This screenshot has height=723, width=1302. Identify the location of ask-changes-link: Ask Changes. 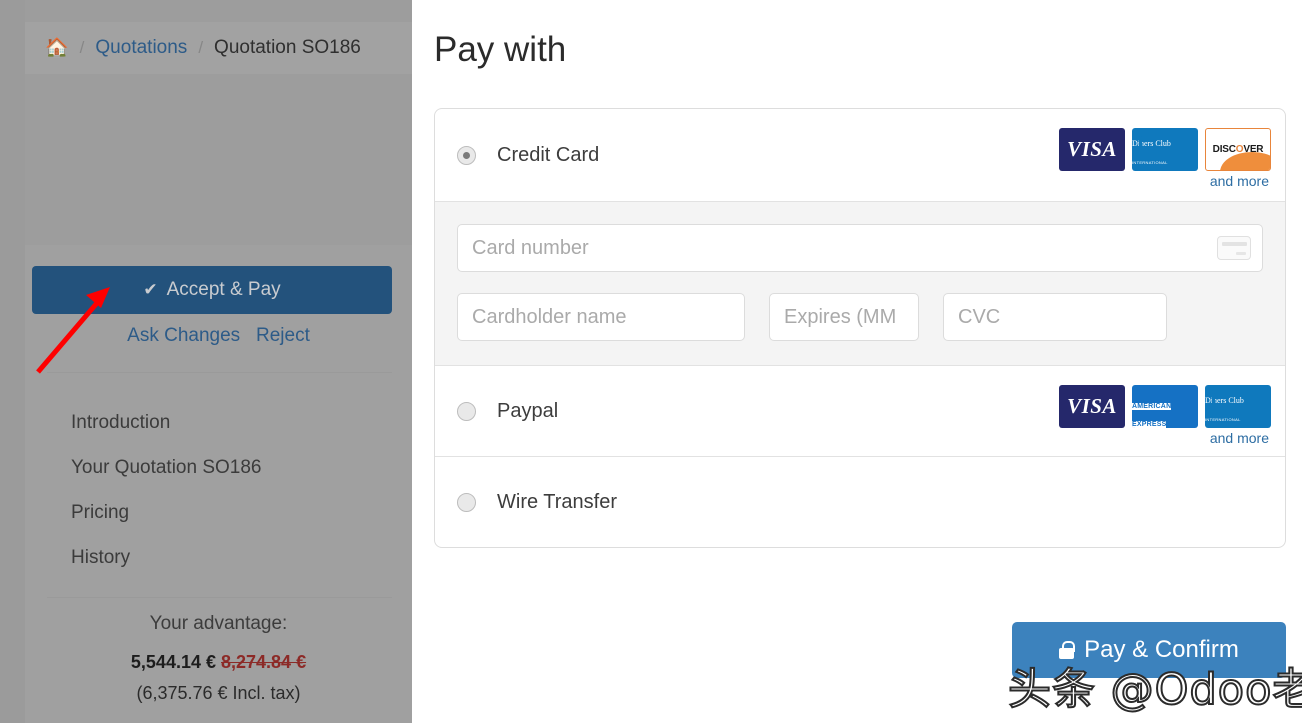
(183, 335).